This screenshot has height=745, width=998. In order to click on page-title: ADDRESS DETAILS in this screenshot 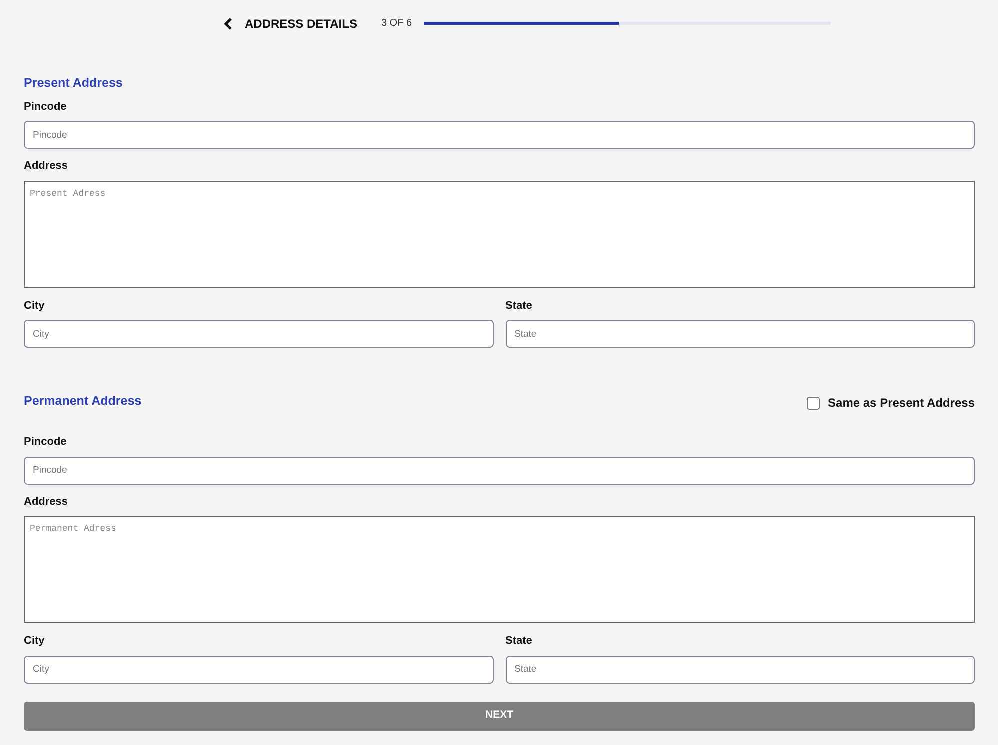, I will do `click(301, 24)`.